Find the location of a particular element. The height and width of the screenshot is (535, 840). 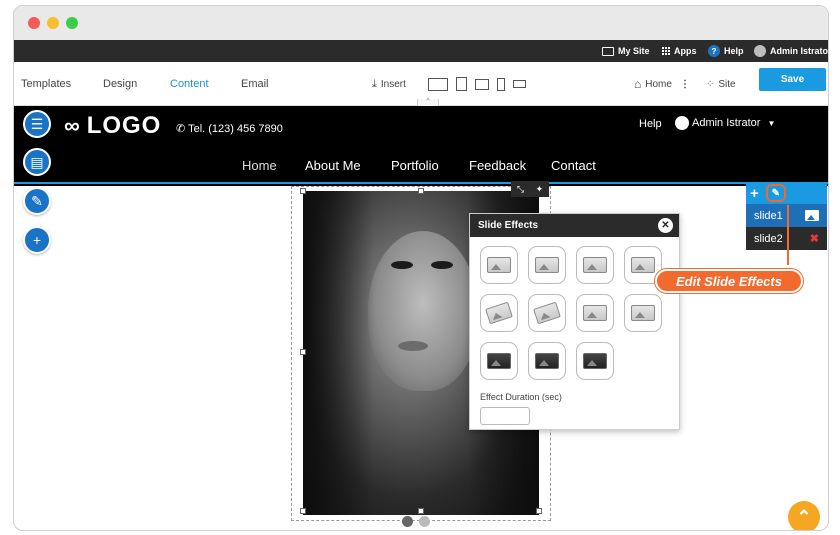

tab-design: Design is located at coordinates (120, 84).